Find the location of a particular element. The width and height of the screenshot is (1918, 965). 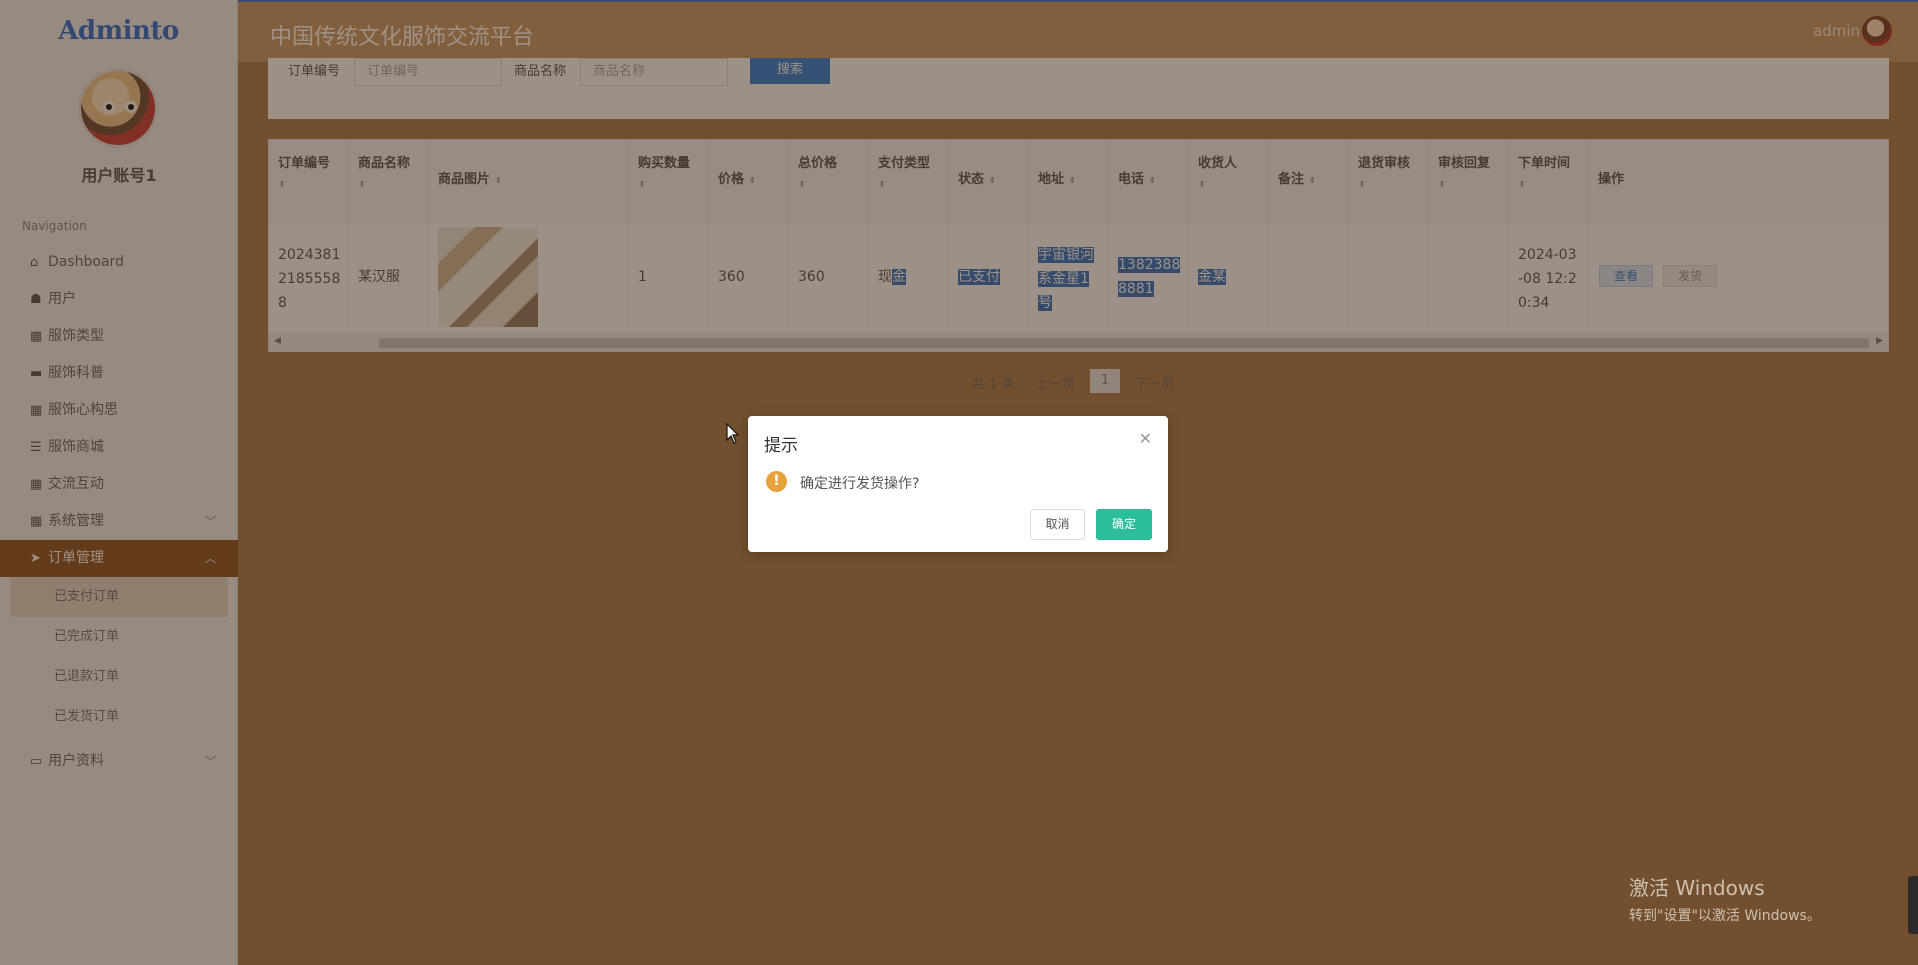

side-widget is located at coordinates (1913, 905).